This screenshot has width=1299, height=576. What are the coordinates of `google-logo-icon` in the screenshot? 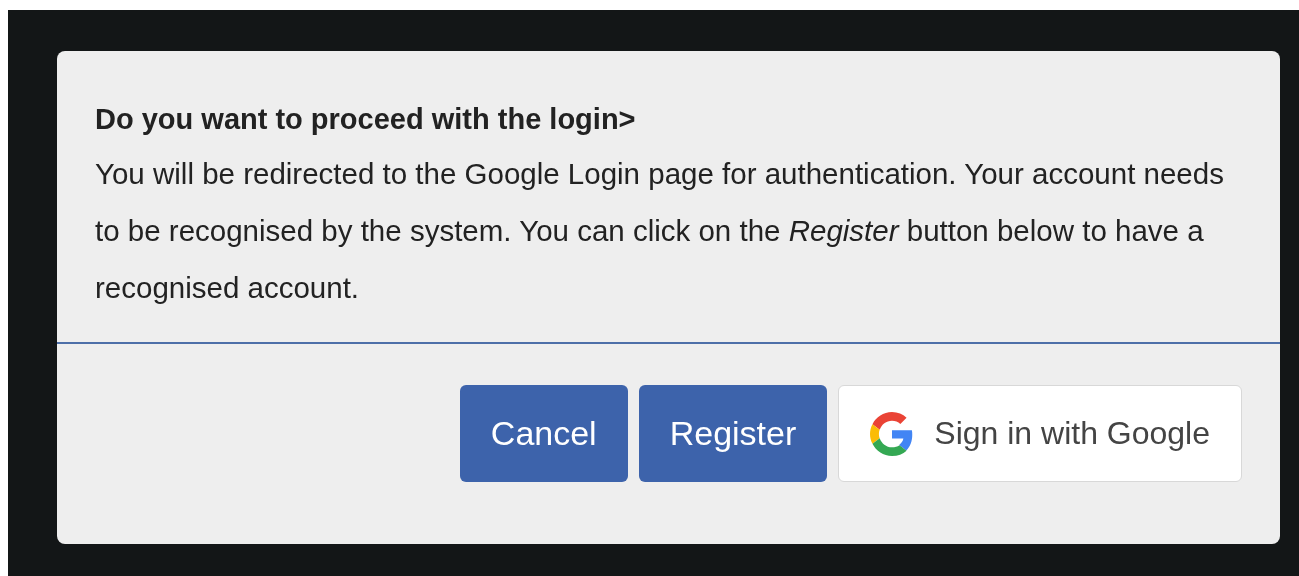 It's located at (892, 433).